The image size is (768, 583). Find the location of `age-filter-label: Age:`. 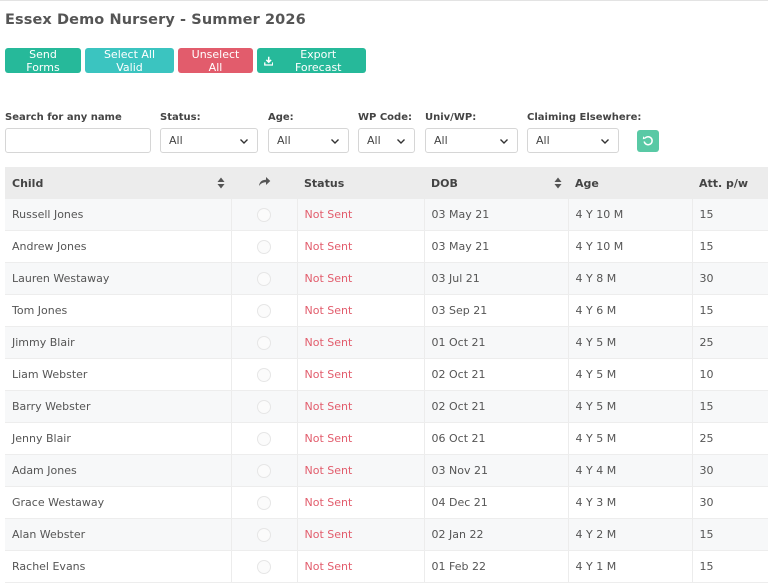

age-filter-label: Age: is located at coordinates (281, 117).